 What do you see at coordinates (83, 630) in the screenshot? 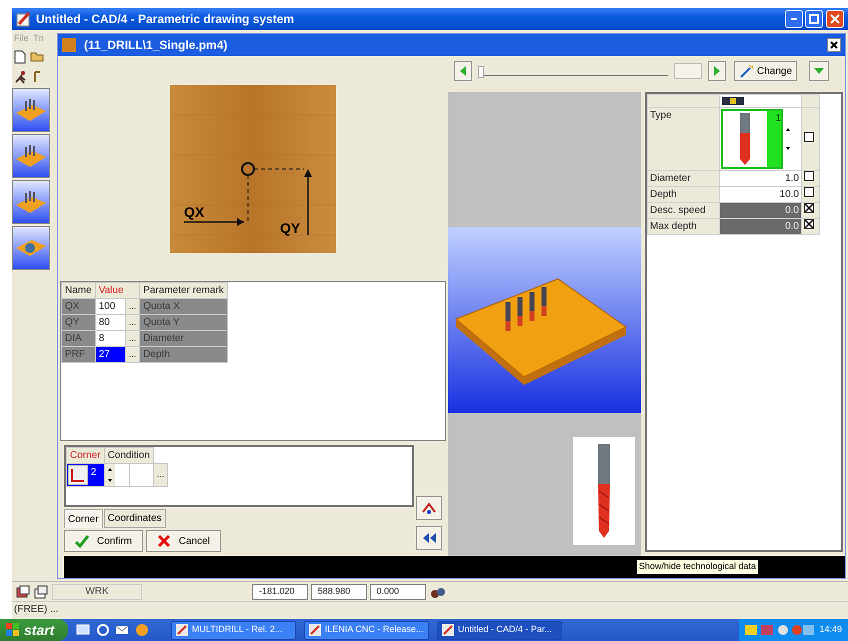
I see `desktop-icon` at bounding box center [83, 630].